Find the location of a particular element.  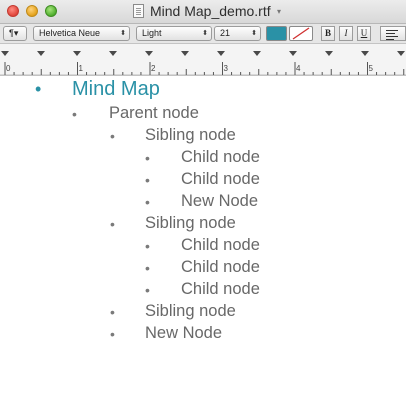

font-style-label: Light is located at coordinates (152, 33).